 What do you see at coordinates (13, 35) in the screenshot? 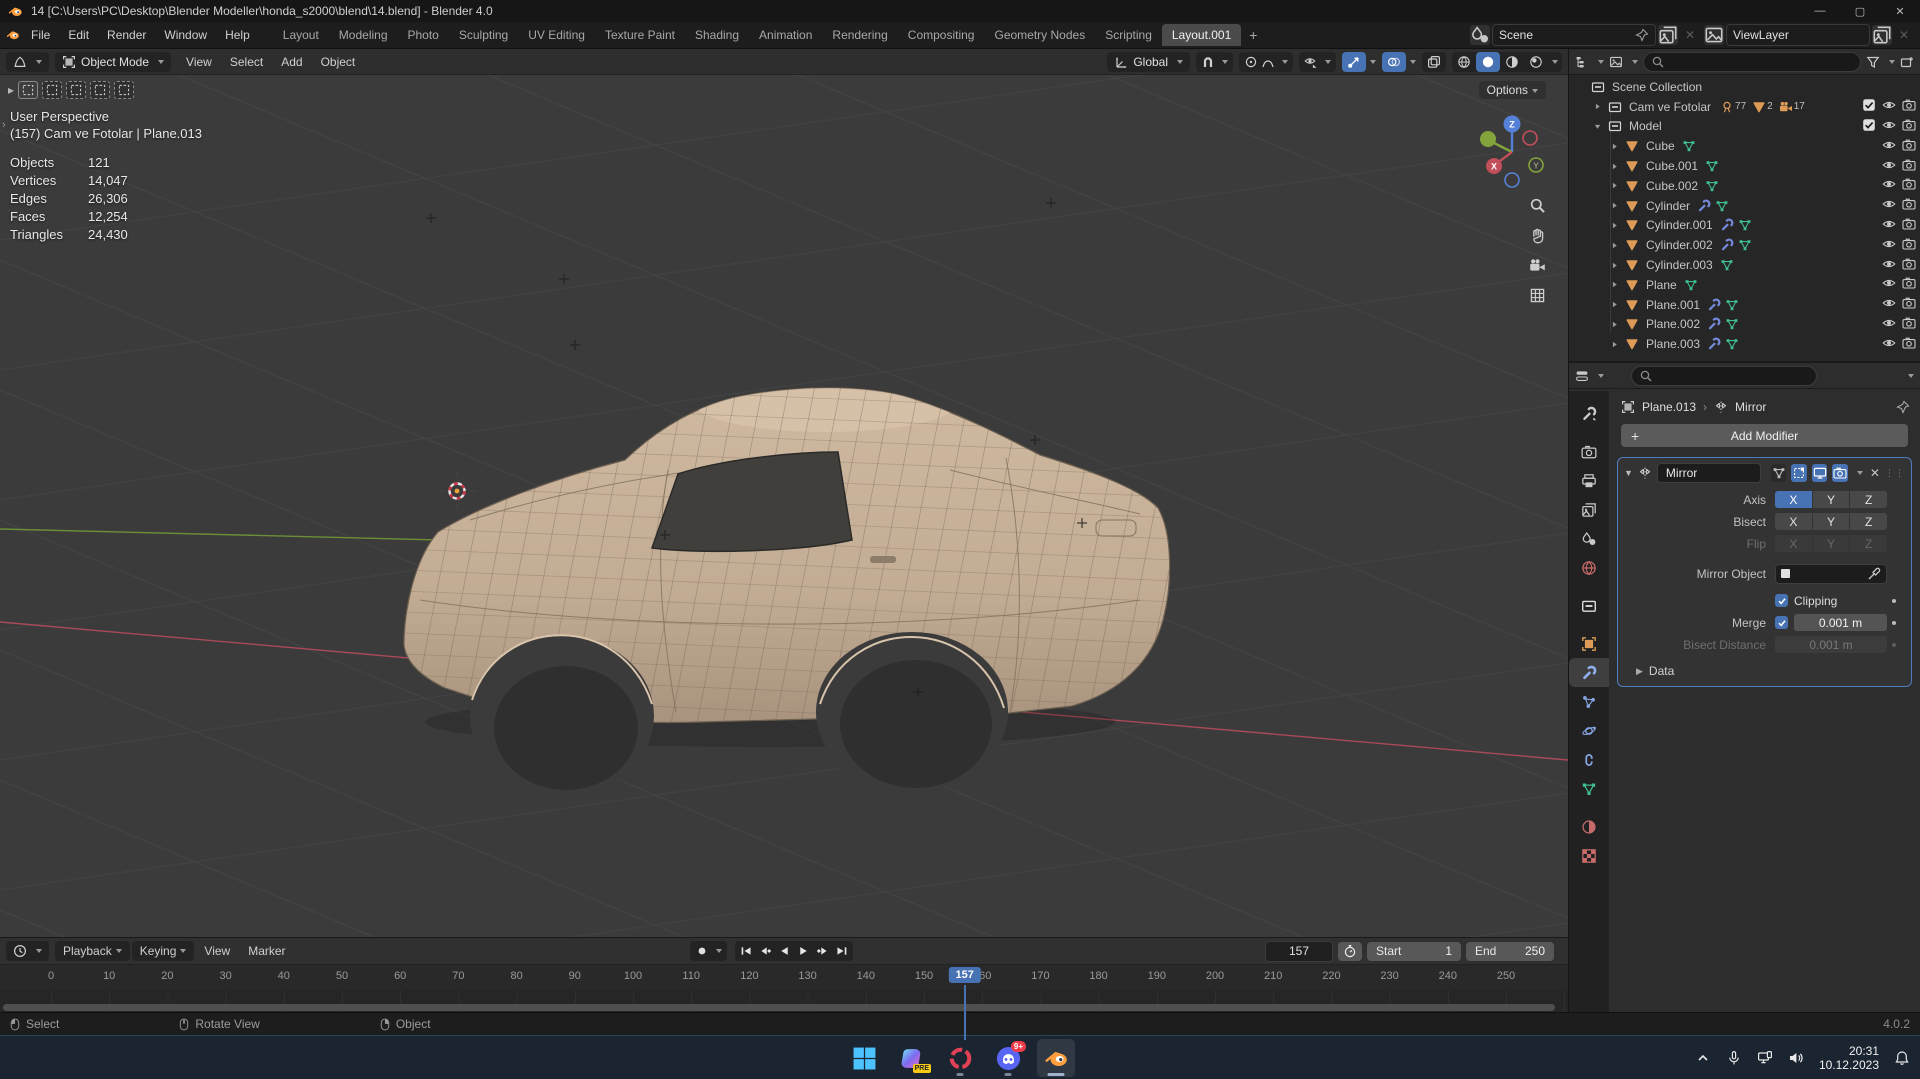
I see `blender-menu-icon` at bounding box center [13, 35].